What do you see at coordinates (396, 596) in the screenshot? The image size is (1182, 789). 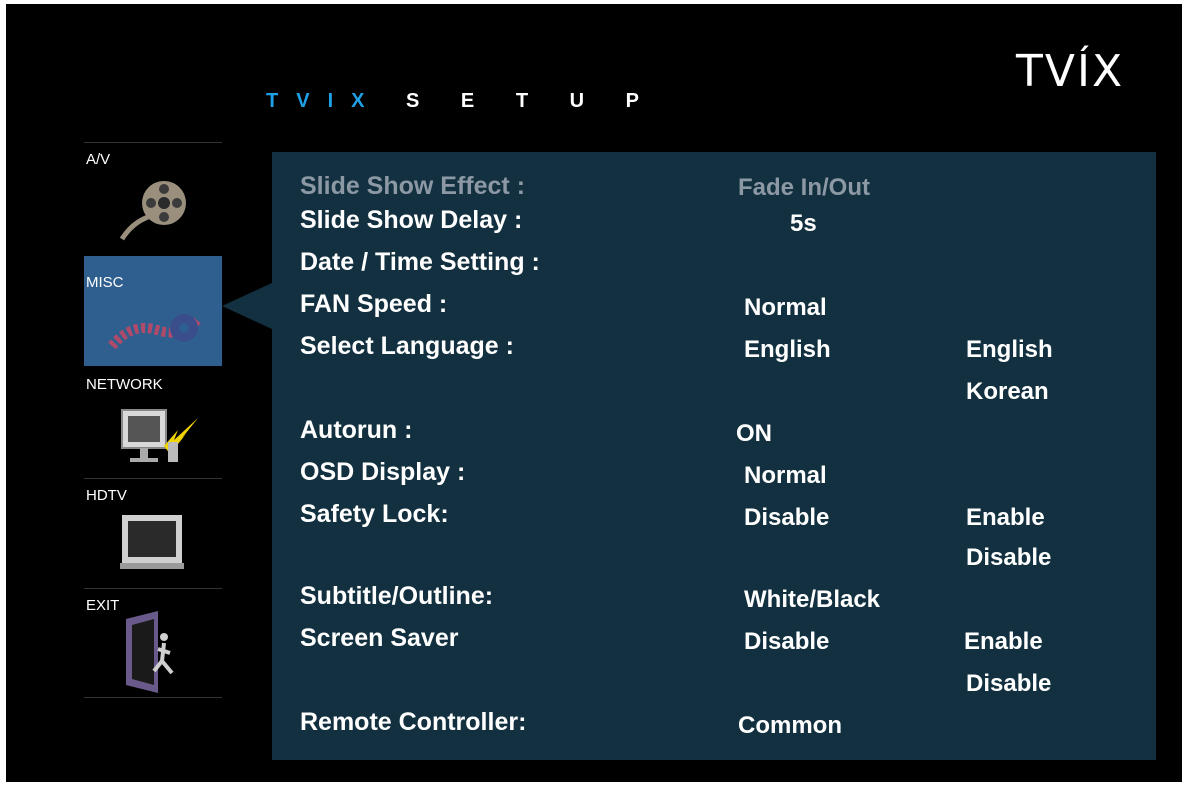 I see `setting-subtitle-outline-label: Subtitle/Outline:` at bounding box center [396, 596].